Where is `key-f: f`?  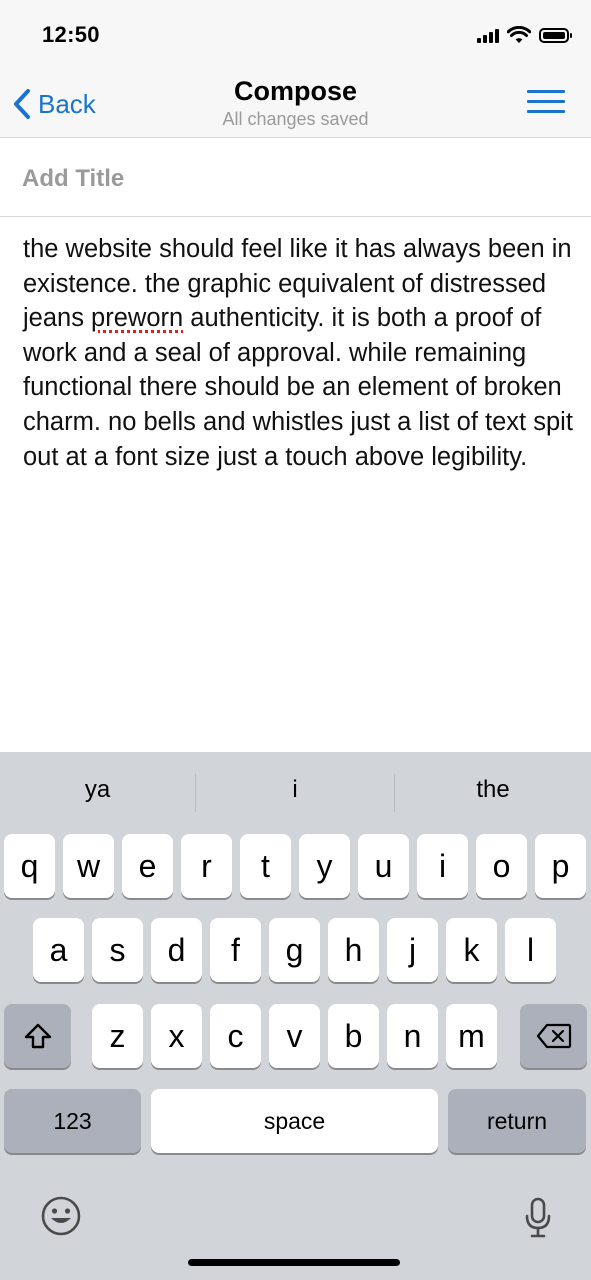
key-f: f is located at coordinates (235, 950).